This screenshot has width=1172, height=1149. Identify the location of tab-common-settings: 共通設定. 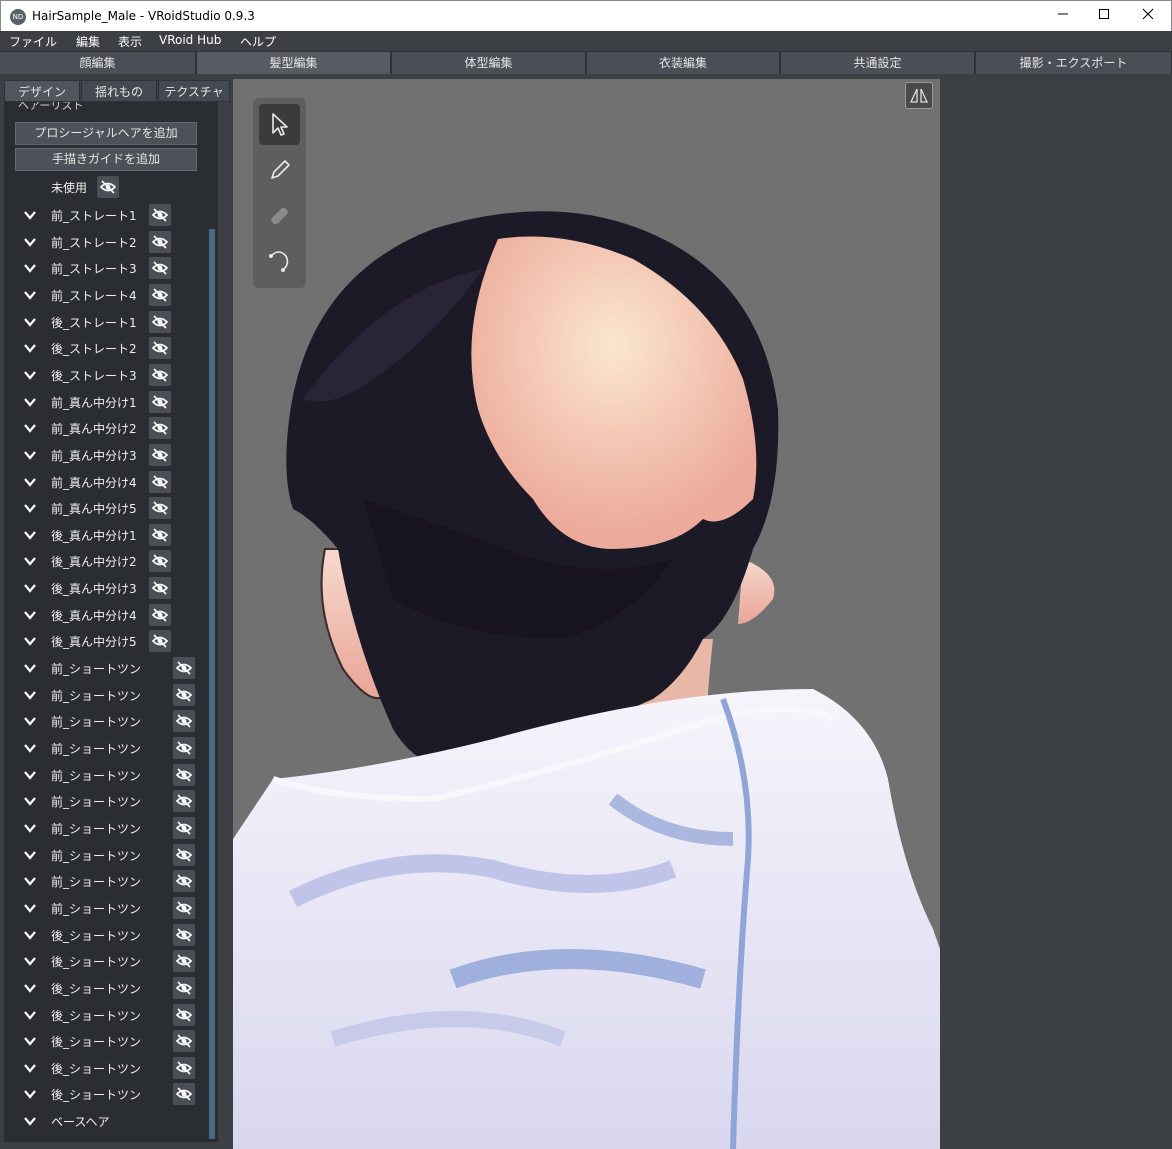
(878, 63).